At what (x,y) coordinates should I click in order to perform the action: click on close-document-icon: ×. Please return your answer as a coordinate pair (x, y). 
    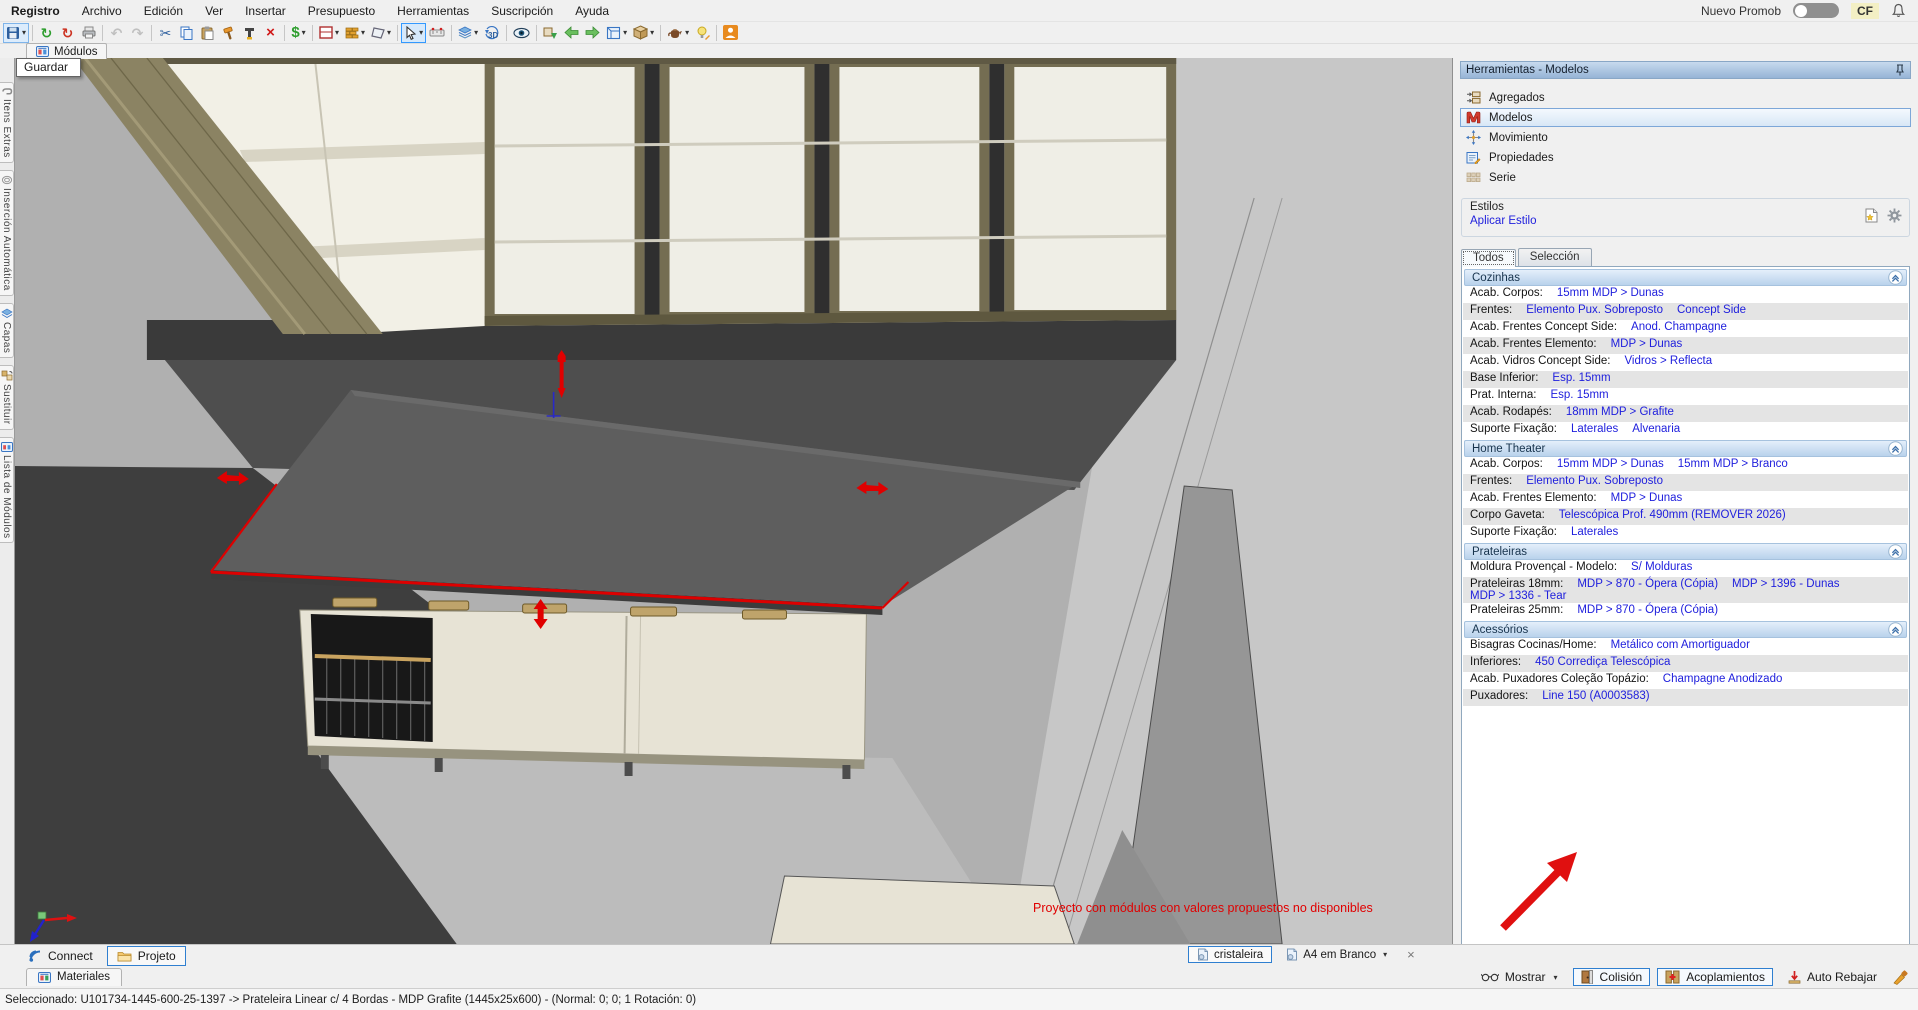
    Looking at the image, I should click on (1411, 954).